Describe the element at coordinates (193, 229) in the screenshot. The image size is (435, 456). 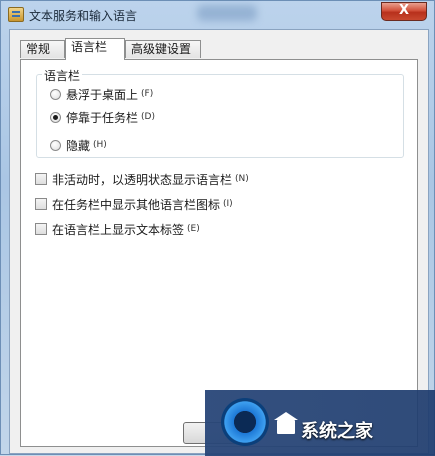
I see `accelerator-key: (E)` at that location.